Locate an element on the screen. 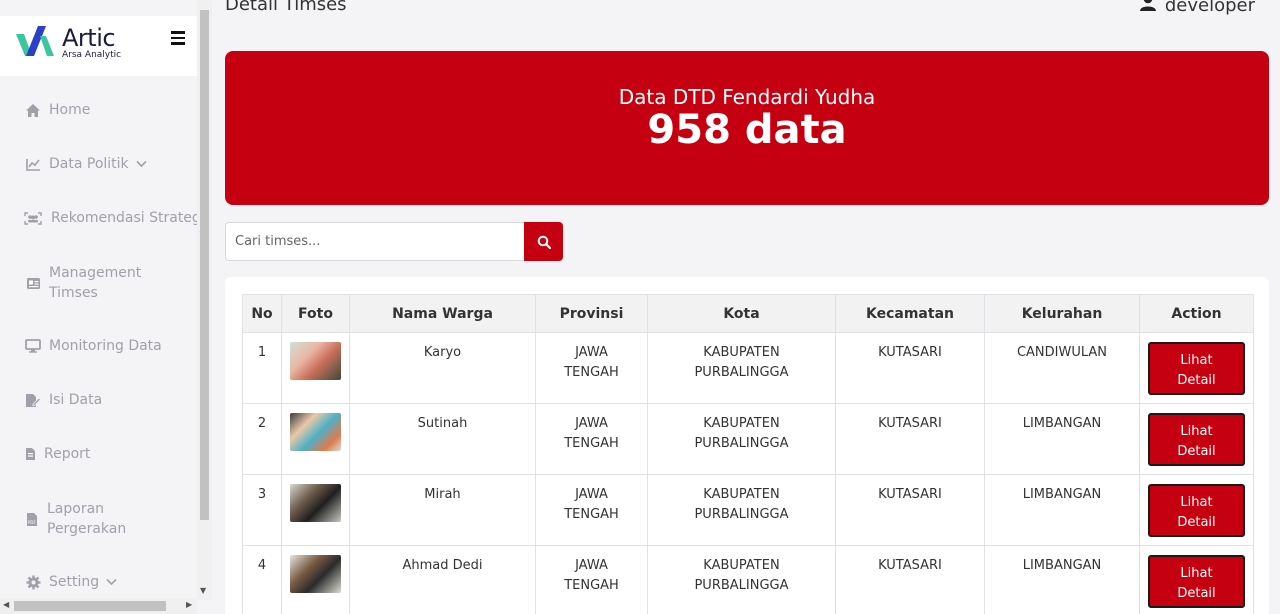 The height and width of the screenshot is (614, 1280). column-header-action: Action is located at coordinates (1196, 313).